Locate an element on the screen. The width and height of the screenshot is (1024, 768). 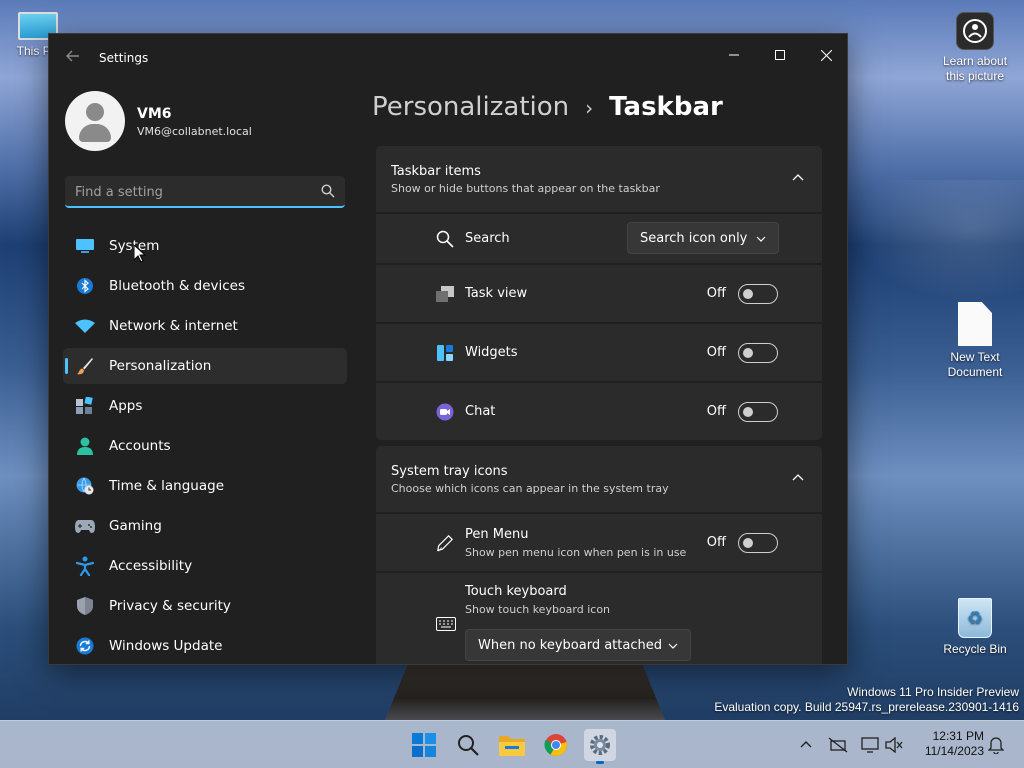
breadcrumb: Personalization › Taskbar is located at coordinates (547, 112).